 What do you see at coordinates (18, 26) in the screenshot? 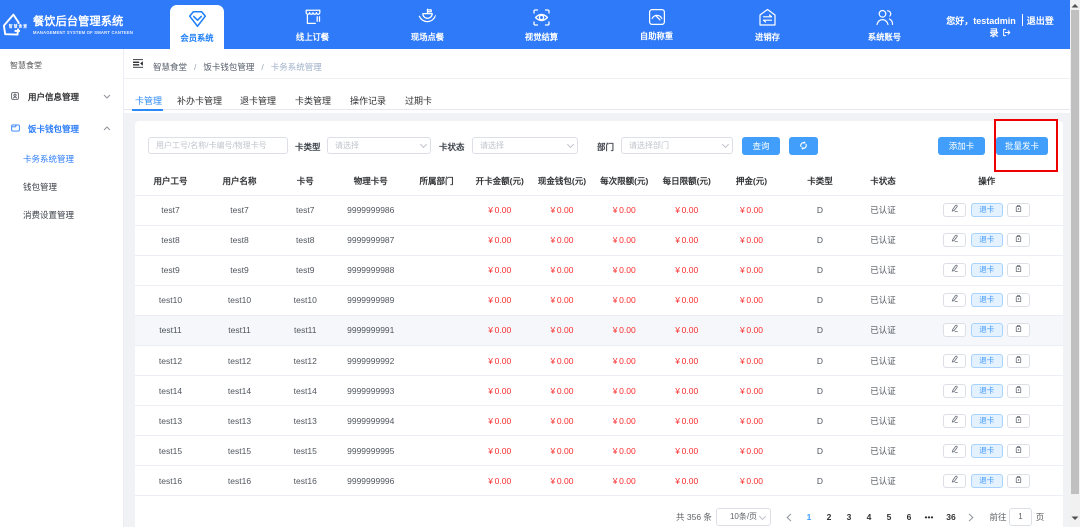
I see `svg-text: 智慧食堂` at bounding box center [18, 26].